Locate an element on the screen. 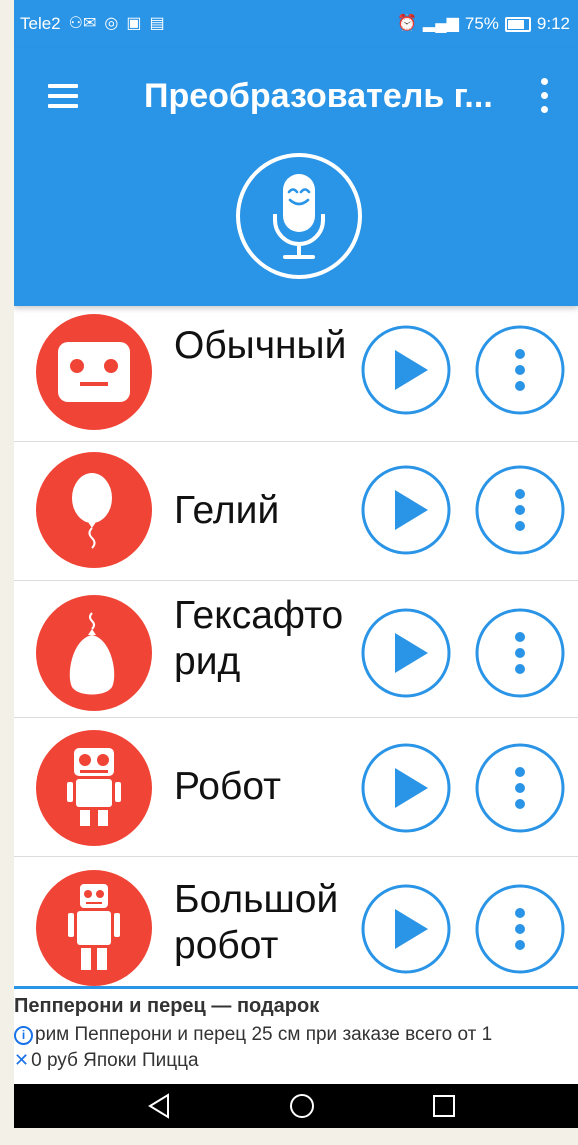 The width and height of the screenshot is (578, 1145). alarm-icon: ⏰ is located at coordinates (407, 23).